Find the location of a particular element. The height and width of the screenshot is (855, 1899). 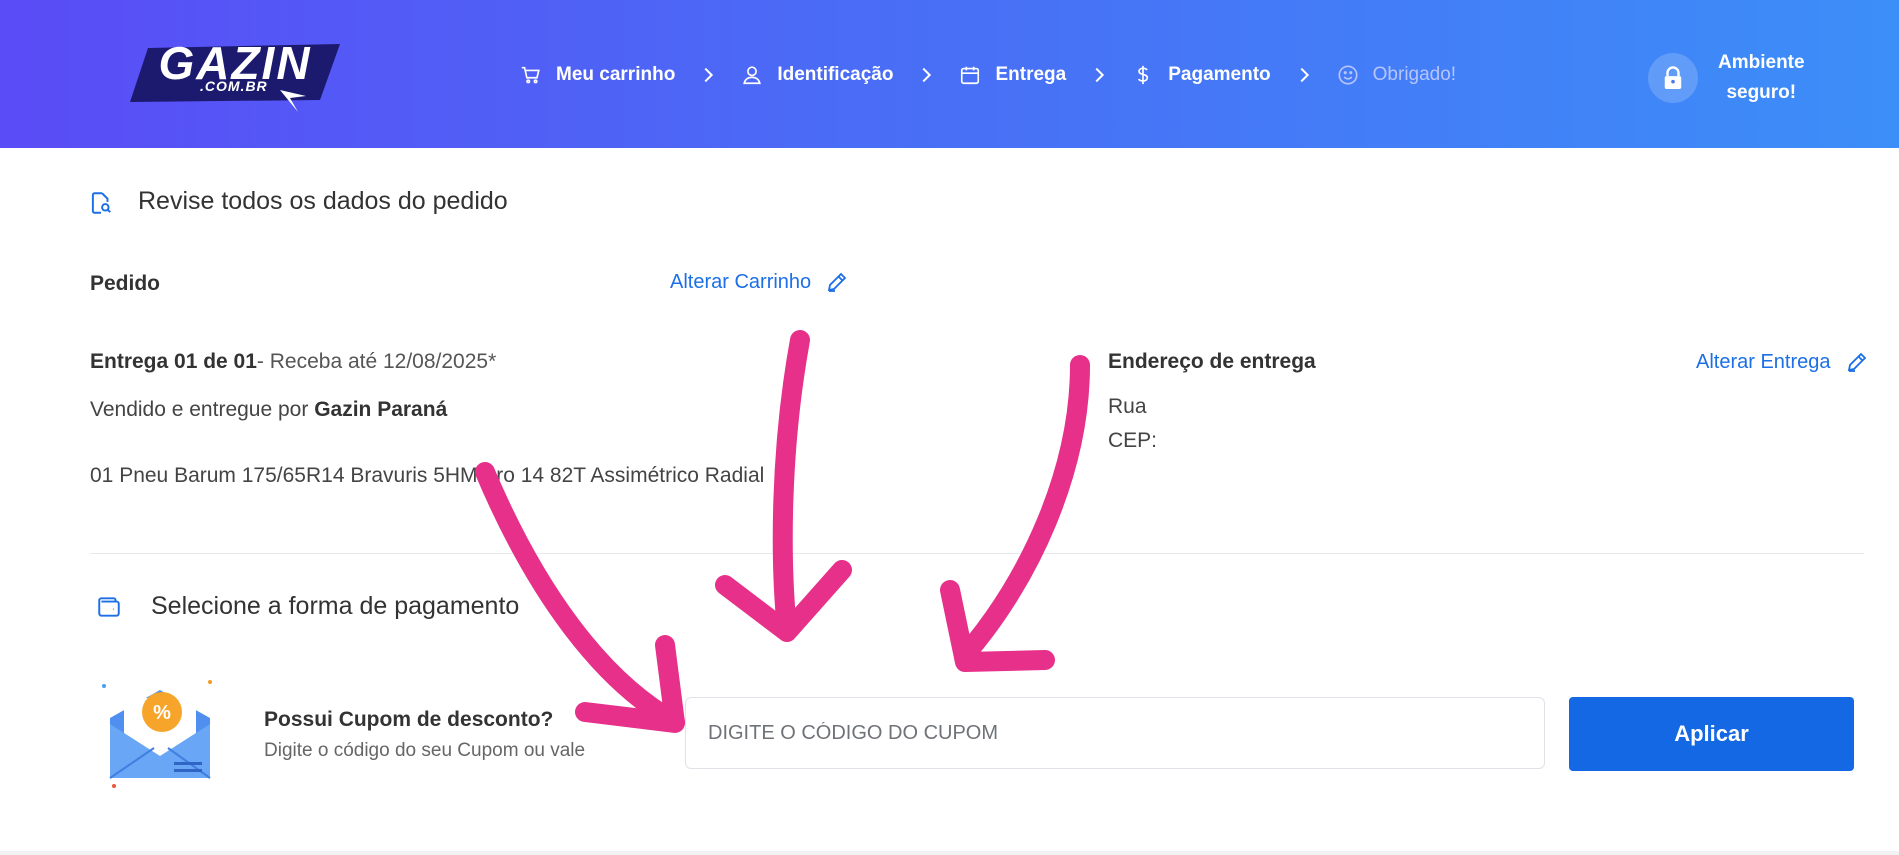

change-delivery-link: Alterar Entrega is located at coordinates (1782, 362).